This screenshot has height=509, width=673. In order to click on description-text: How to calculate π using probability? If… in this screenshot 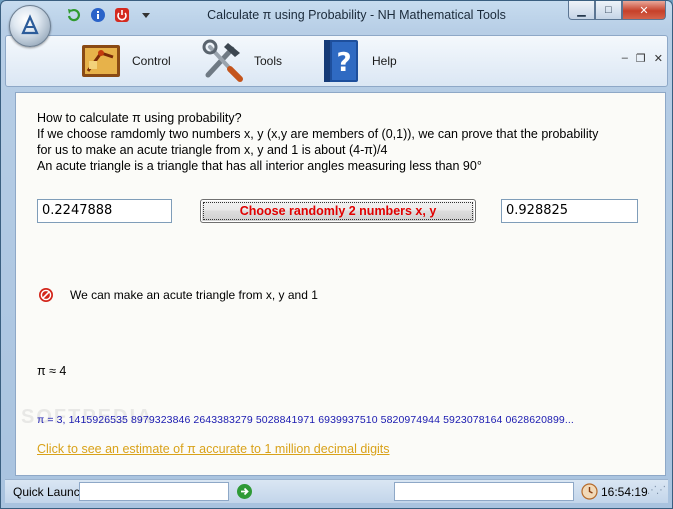, I will do `click(317, 142)`.